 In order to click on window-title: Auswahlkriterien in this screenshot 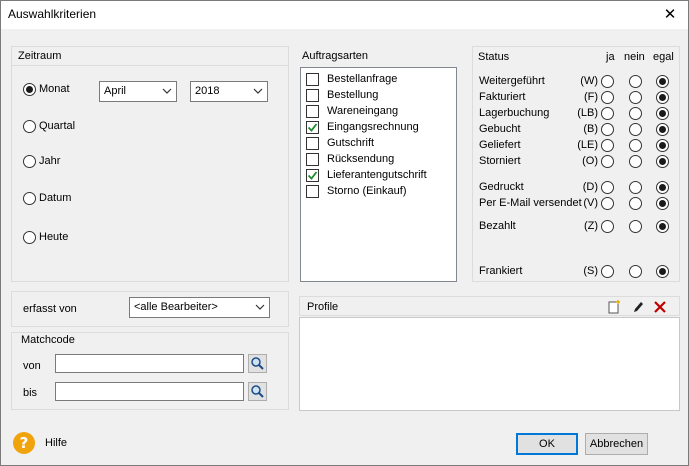, I will do `click(52, 14)`.